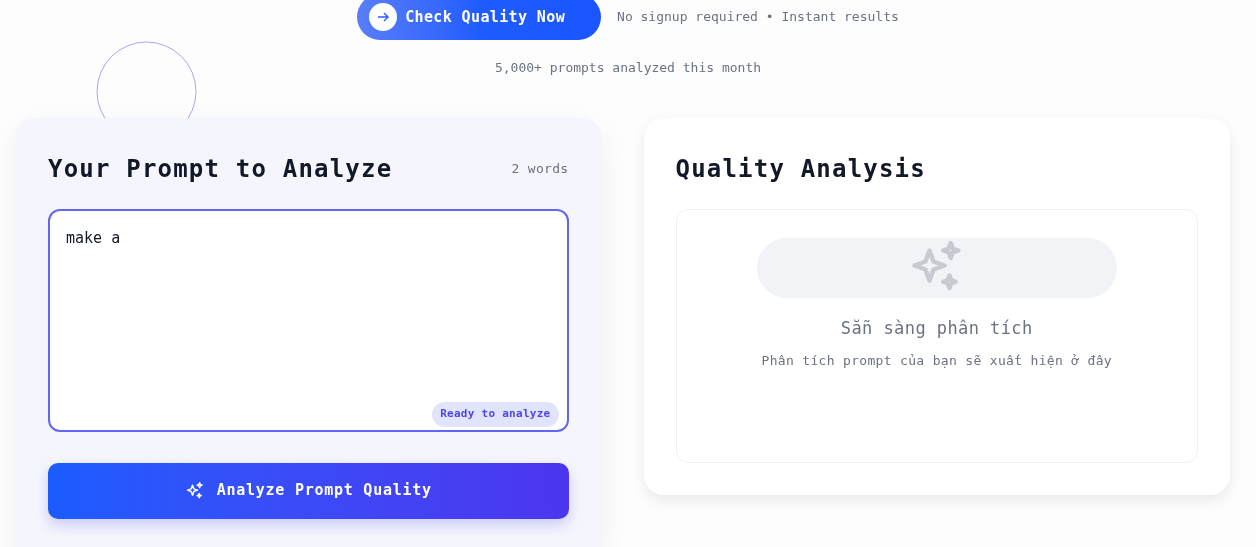 The width and height of the screenshot is (1256, 547). I want to click on arrow-right-icon, so click(383, 17).